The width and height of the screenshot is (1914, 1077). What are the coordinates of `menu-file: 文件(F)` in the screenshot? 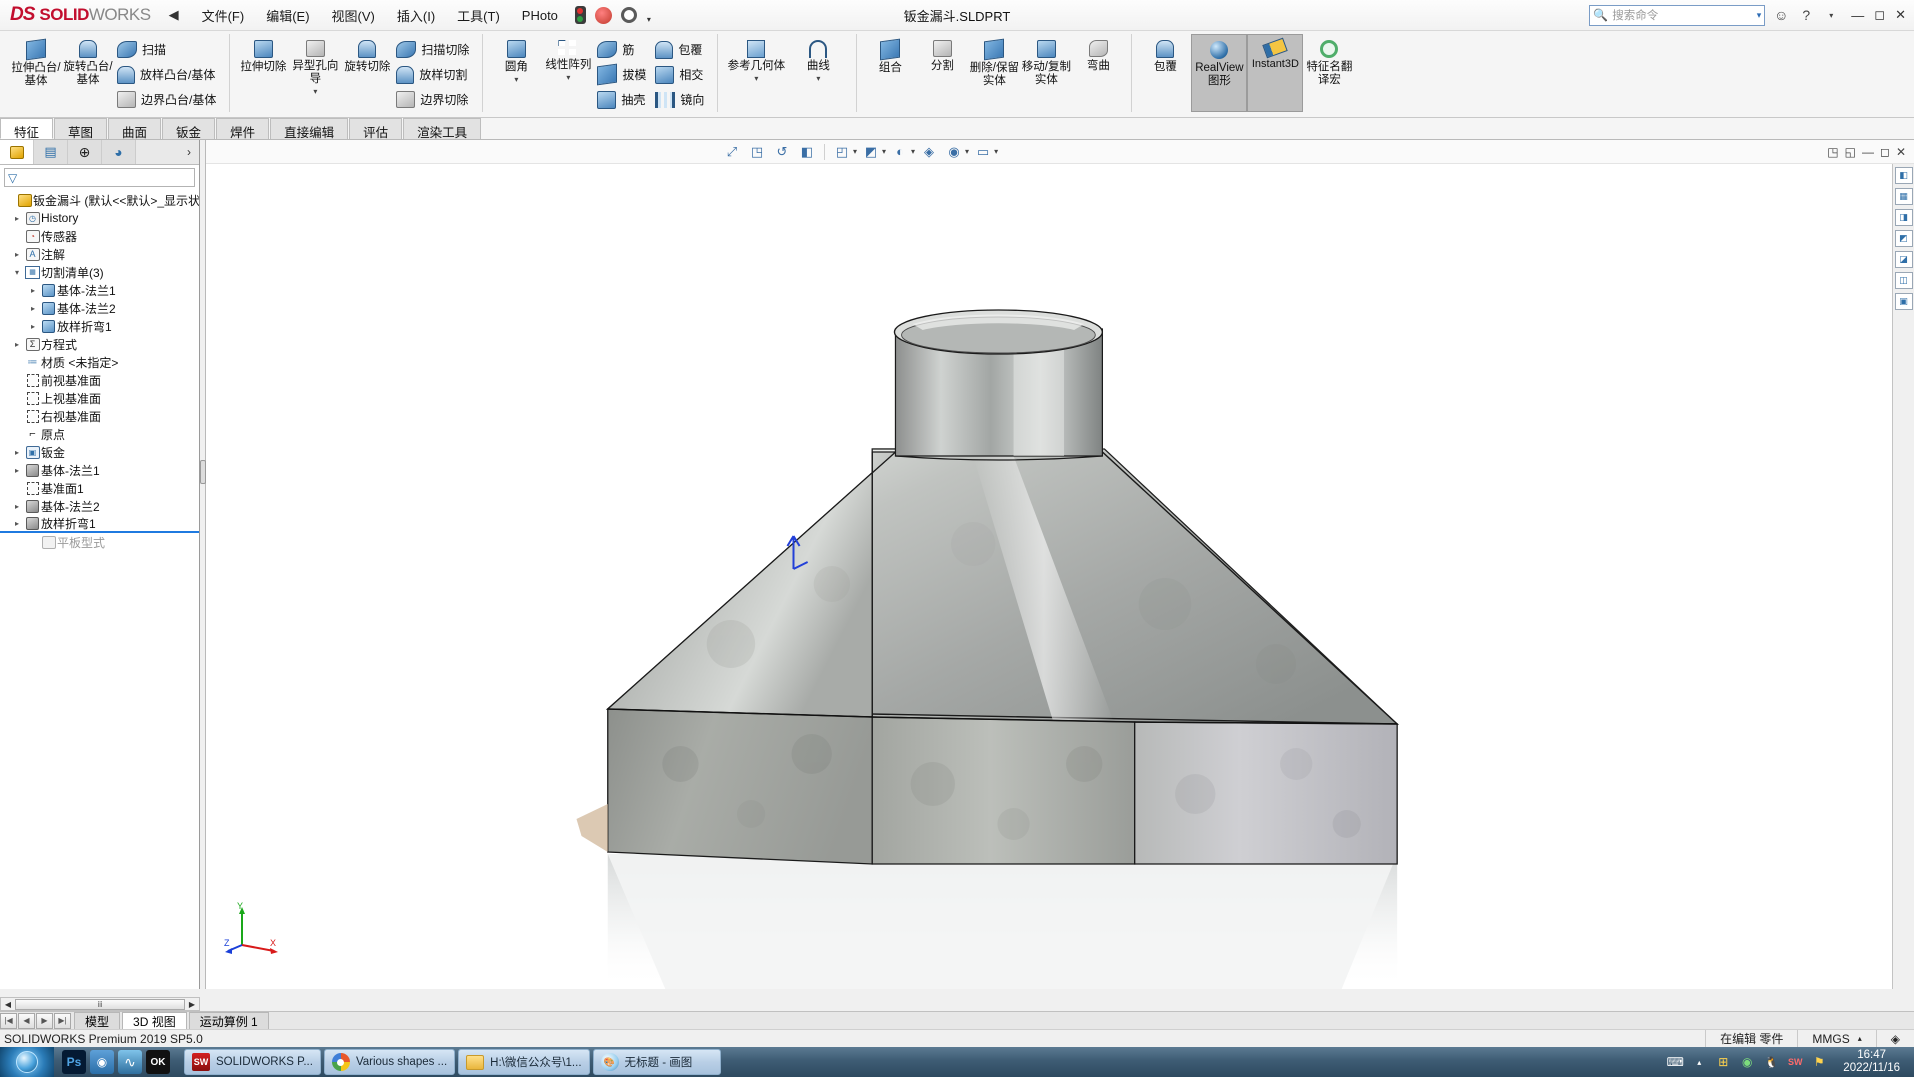 It's located at (223, 15).